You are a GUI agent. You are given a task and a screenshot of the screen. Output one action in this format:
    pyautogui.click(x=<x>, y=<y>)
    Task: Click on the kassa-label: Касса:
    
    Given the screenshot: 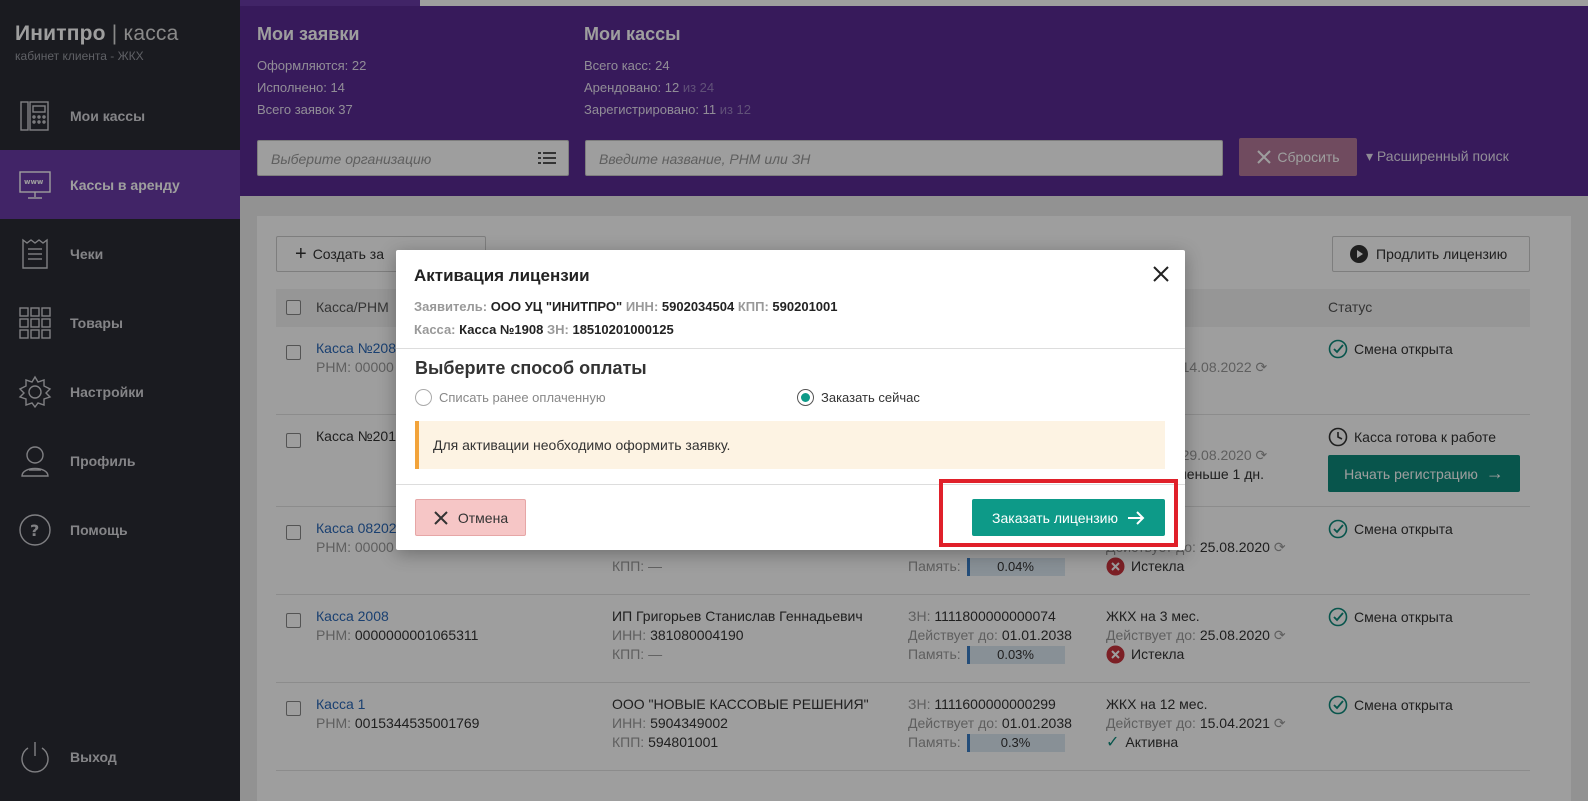 What is the action you would take?
    pyautogui.click(x=435, y=329)
    